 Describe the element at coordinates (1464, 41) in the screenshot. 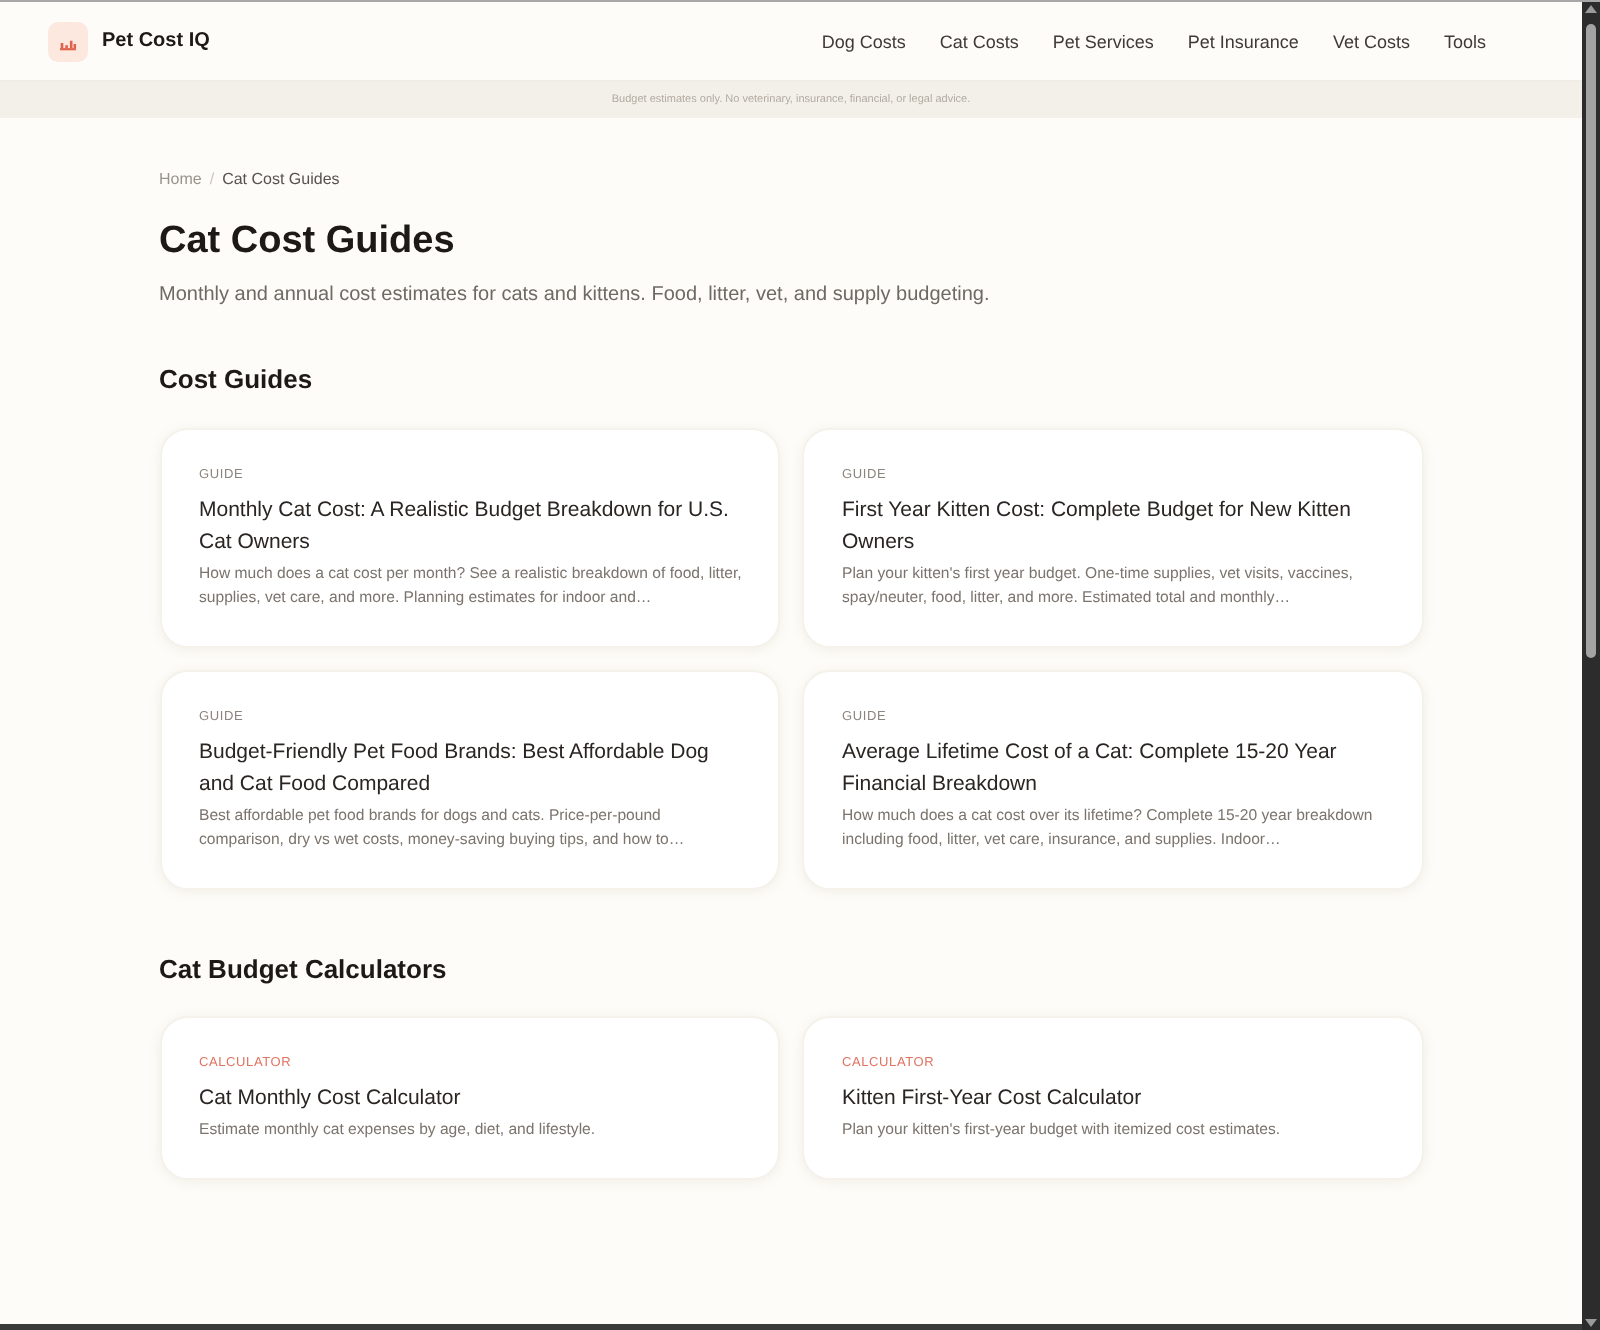

I see `nav-link: Tools` at that location.